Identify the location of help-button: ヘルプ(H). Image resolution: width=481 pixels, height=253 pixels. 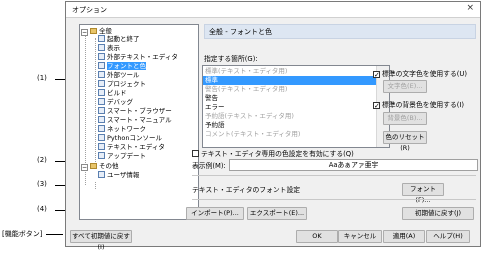
(448, 236).